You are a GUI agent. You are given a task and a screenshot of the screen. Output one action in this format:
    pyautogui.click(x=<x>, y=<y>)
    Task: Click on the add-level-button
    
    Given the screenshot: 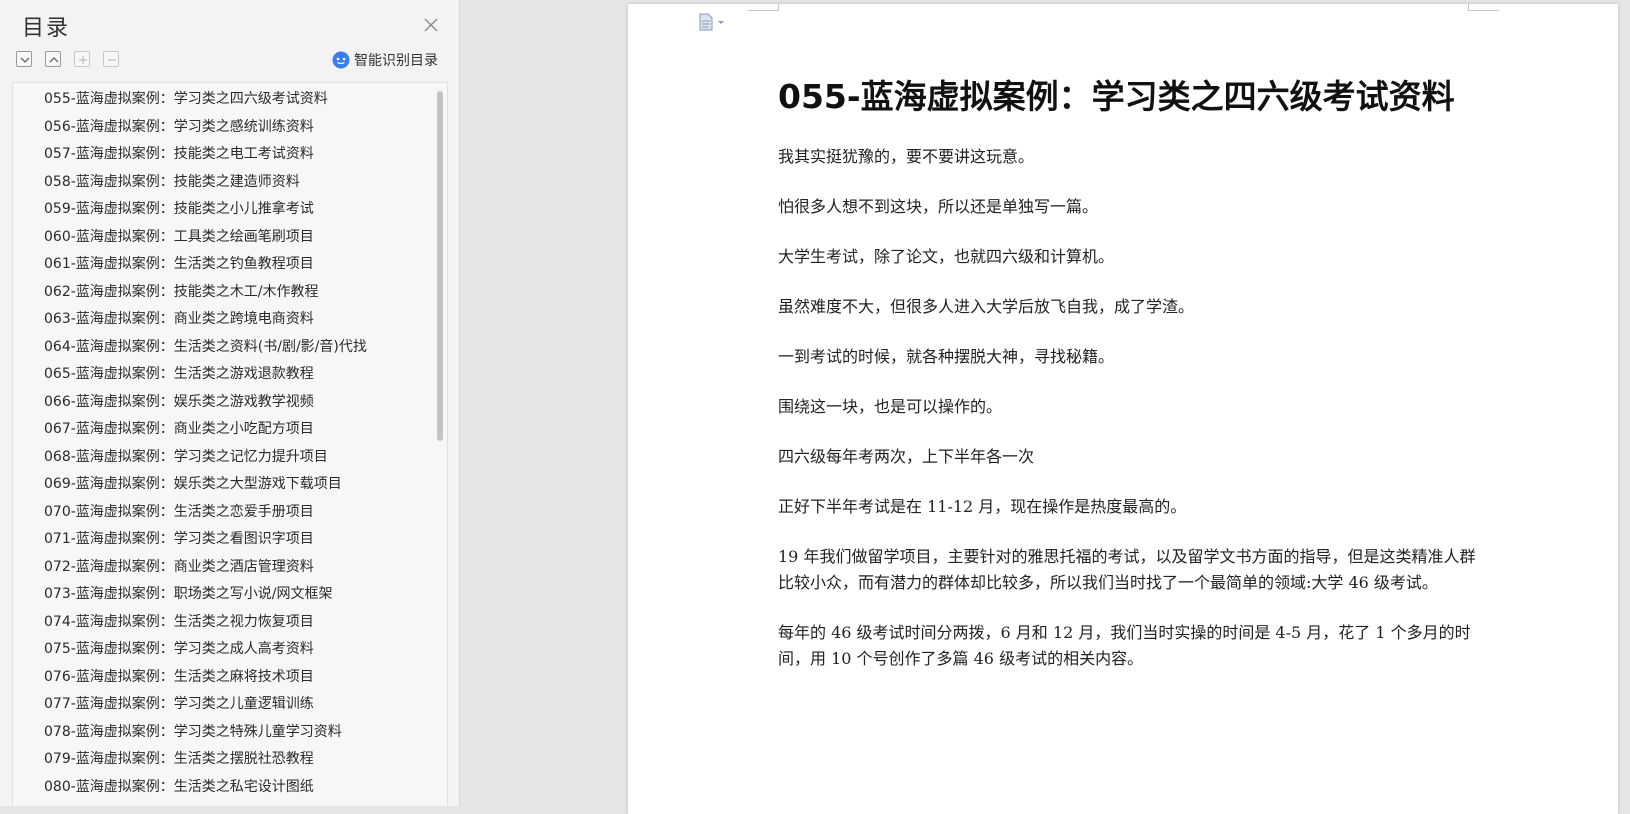 What is the action you would take?
    pyautogui.click(x=82, y=59)
    